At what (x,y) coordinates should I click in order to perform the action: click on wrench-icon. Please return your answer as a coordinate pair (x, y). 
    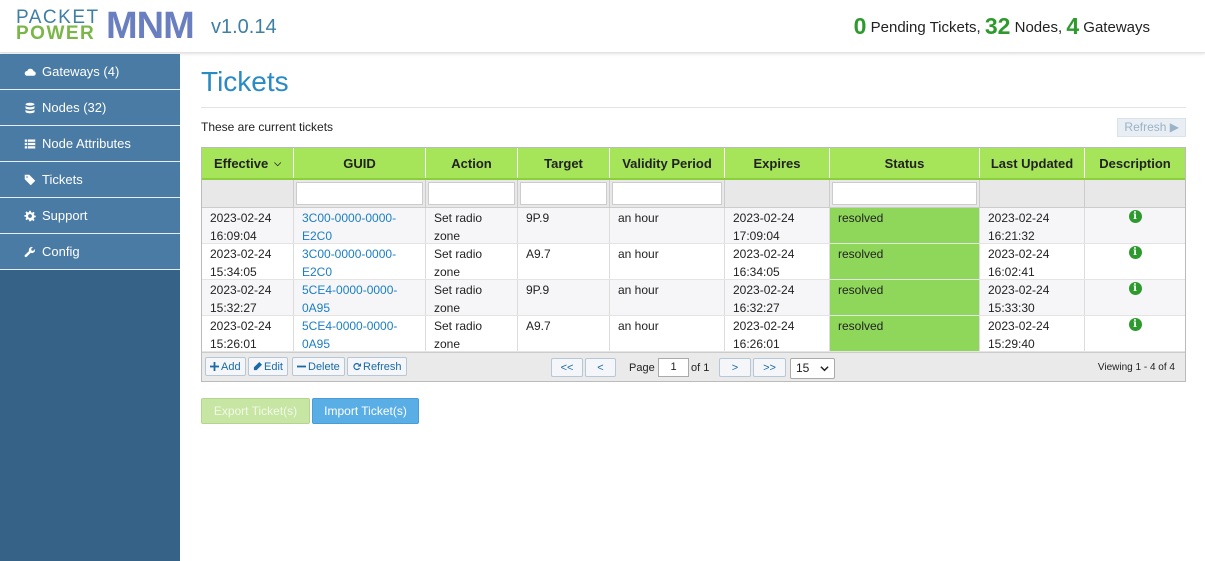
    Looking at the image, I should click on (30, 252).